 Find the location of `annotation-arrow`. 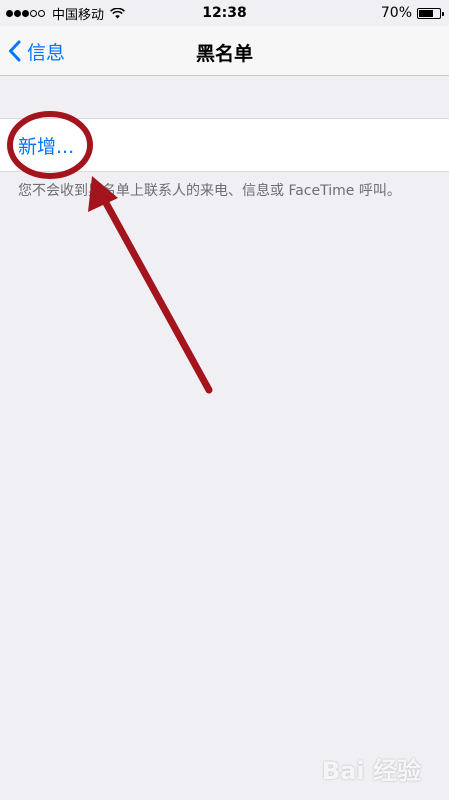

annotation-arrow is located at coordinates (154, 291).